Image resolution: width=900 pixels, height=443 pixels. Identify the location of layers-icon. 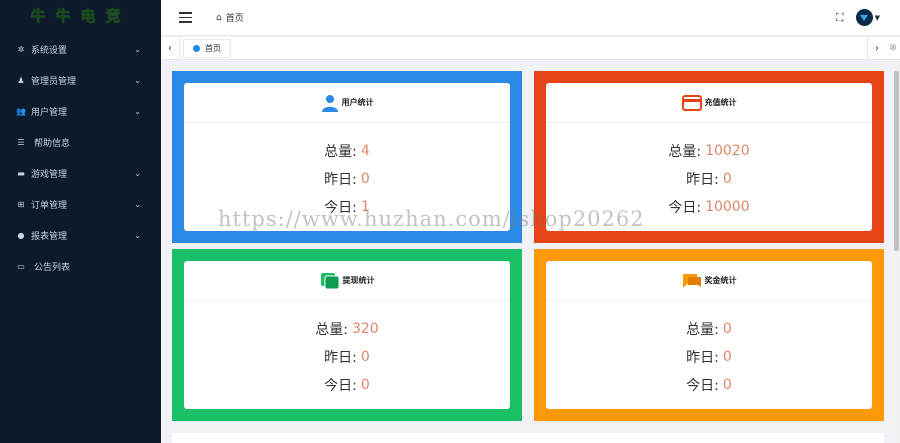
(329, 280).